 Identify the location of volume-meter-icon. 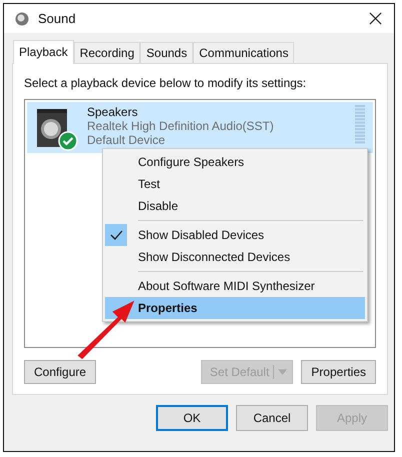
(360, 125).